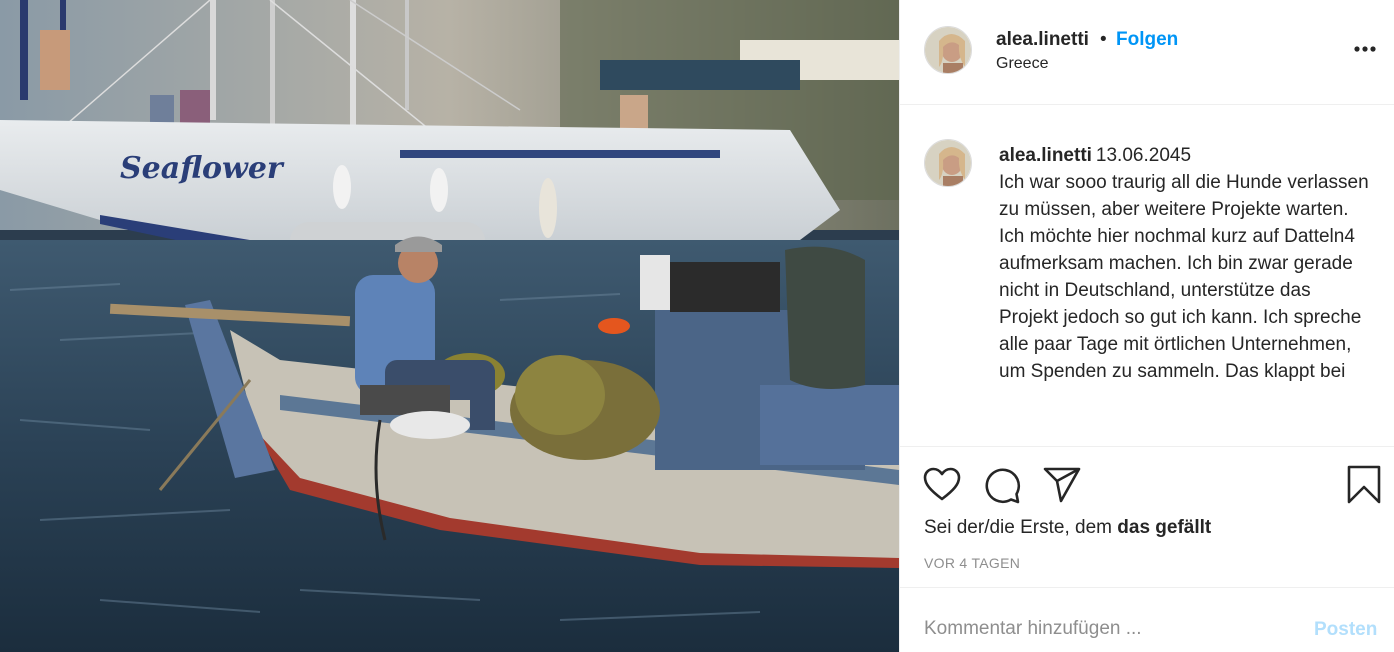  I want to click on header-location: Greece, so click(1022, 64).